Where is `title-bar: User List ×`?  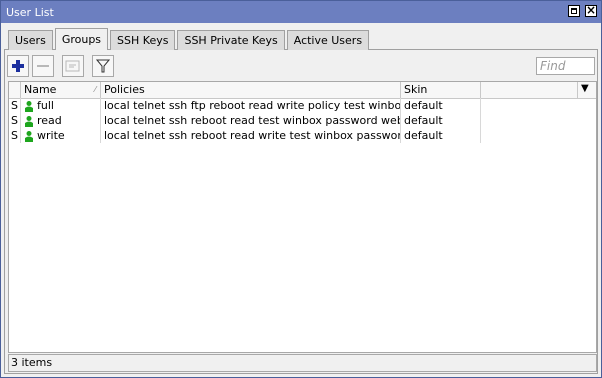
title-bar: User List × is located at coordinates (301, 12).